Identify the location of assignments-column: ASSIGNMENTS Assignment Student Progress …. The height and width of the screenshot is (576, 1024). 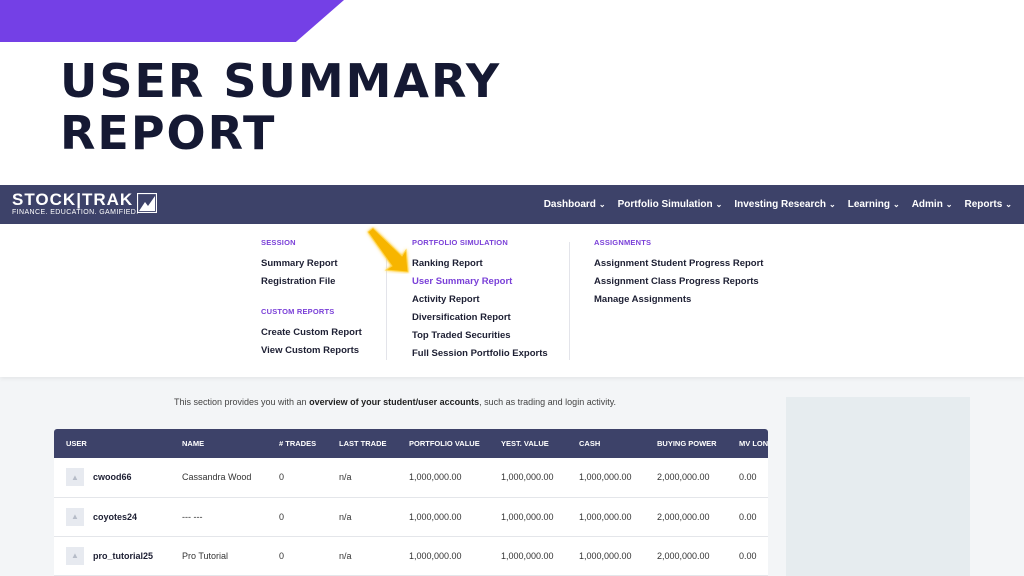
(678, 273).